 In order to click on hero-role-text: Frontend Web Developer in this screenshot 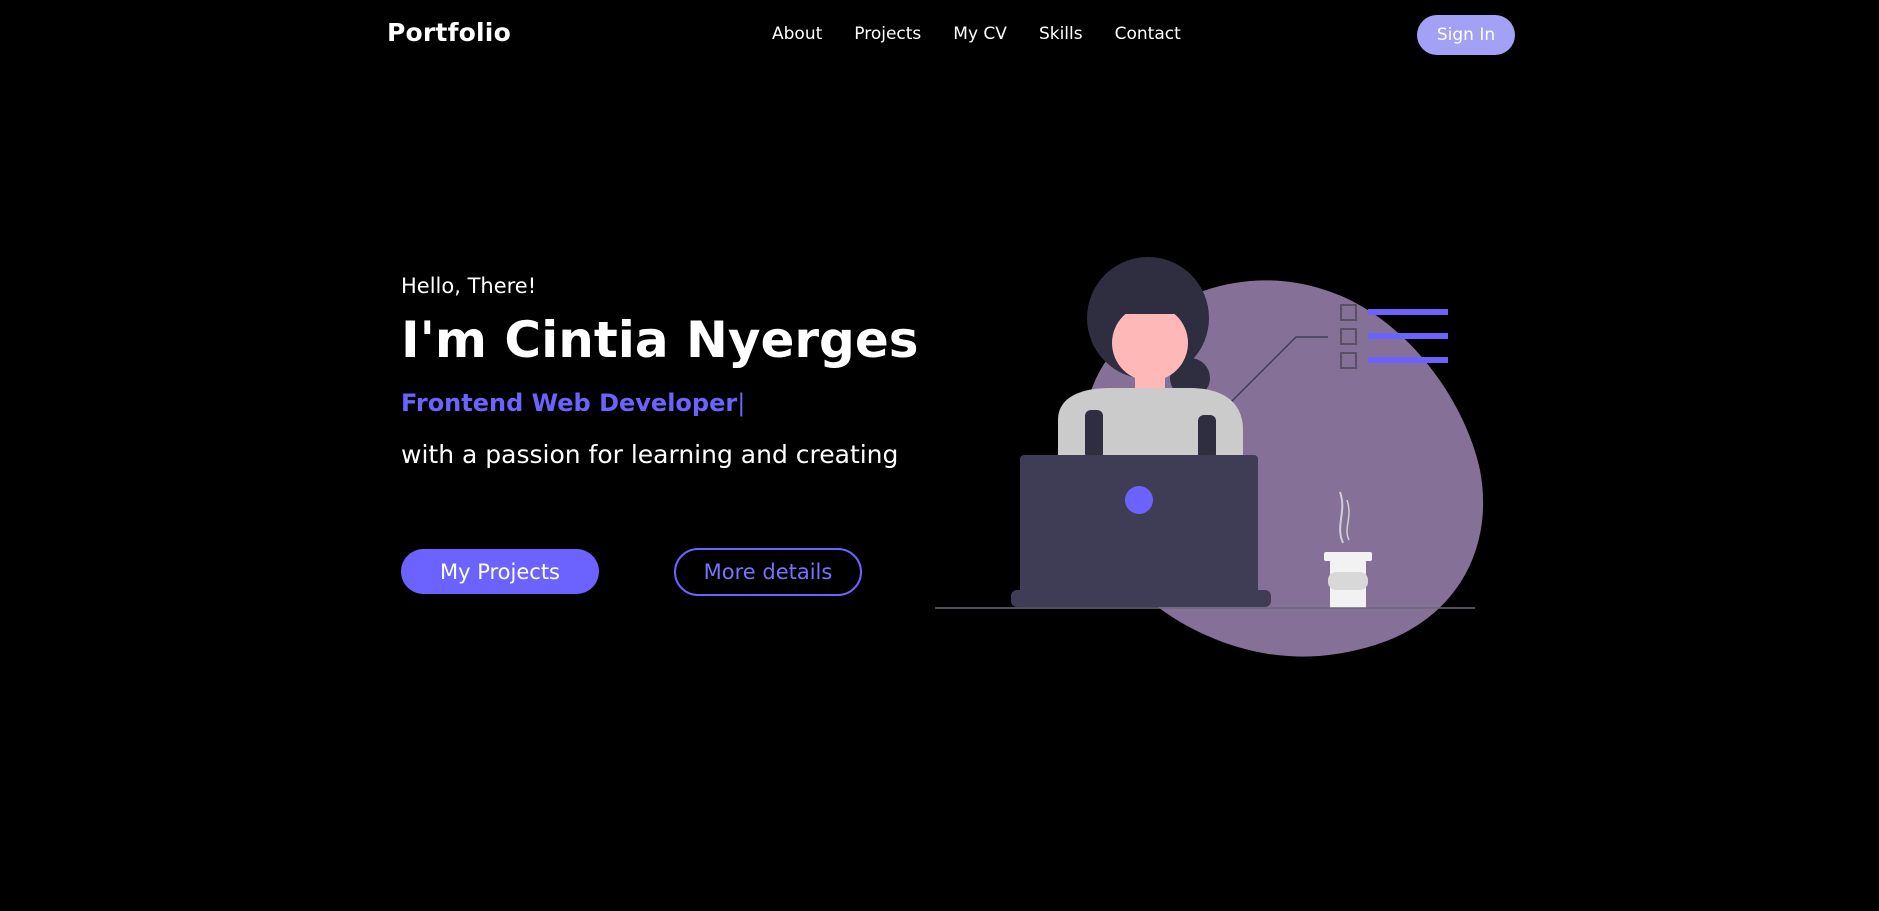, I will do `click(569, 403)`.